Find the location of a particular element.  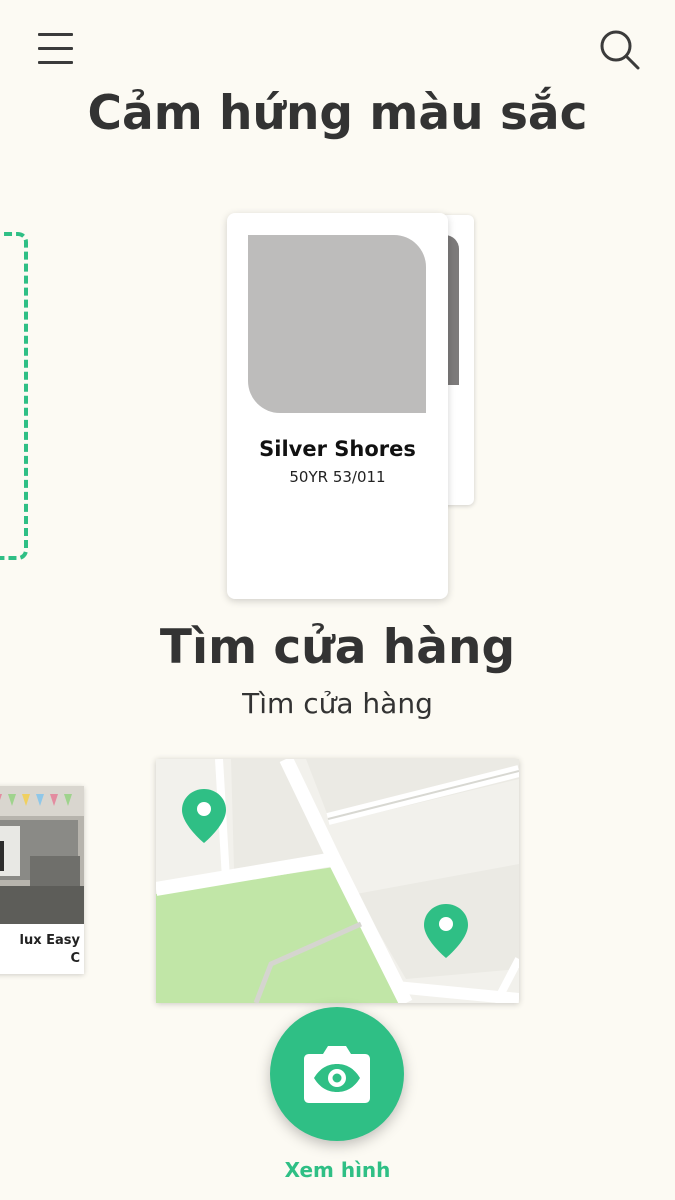

color-card: Silver Shores 50YR 53/011 is located at coordinates (337, 406).